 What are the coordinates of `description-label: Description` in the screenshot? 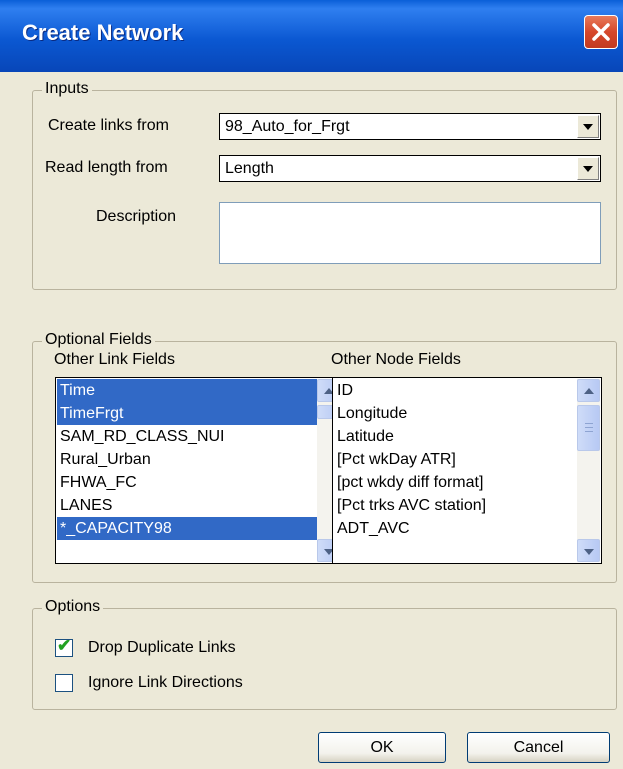 It's located at (136, 216).